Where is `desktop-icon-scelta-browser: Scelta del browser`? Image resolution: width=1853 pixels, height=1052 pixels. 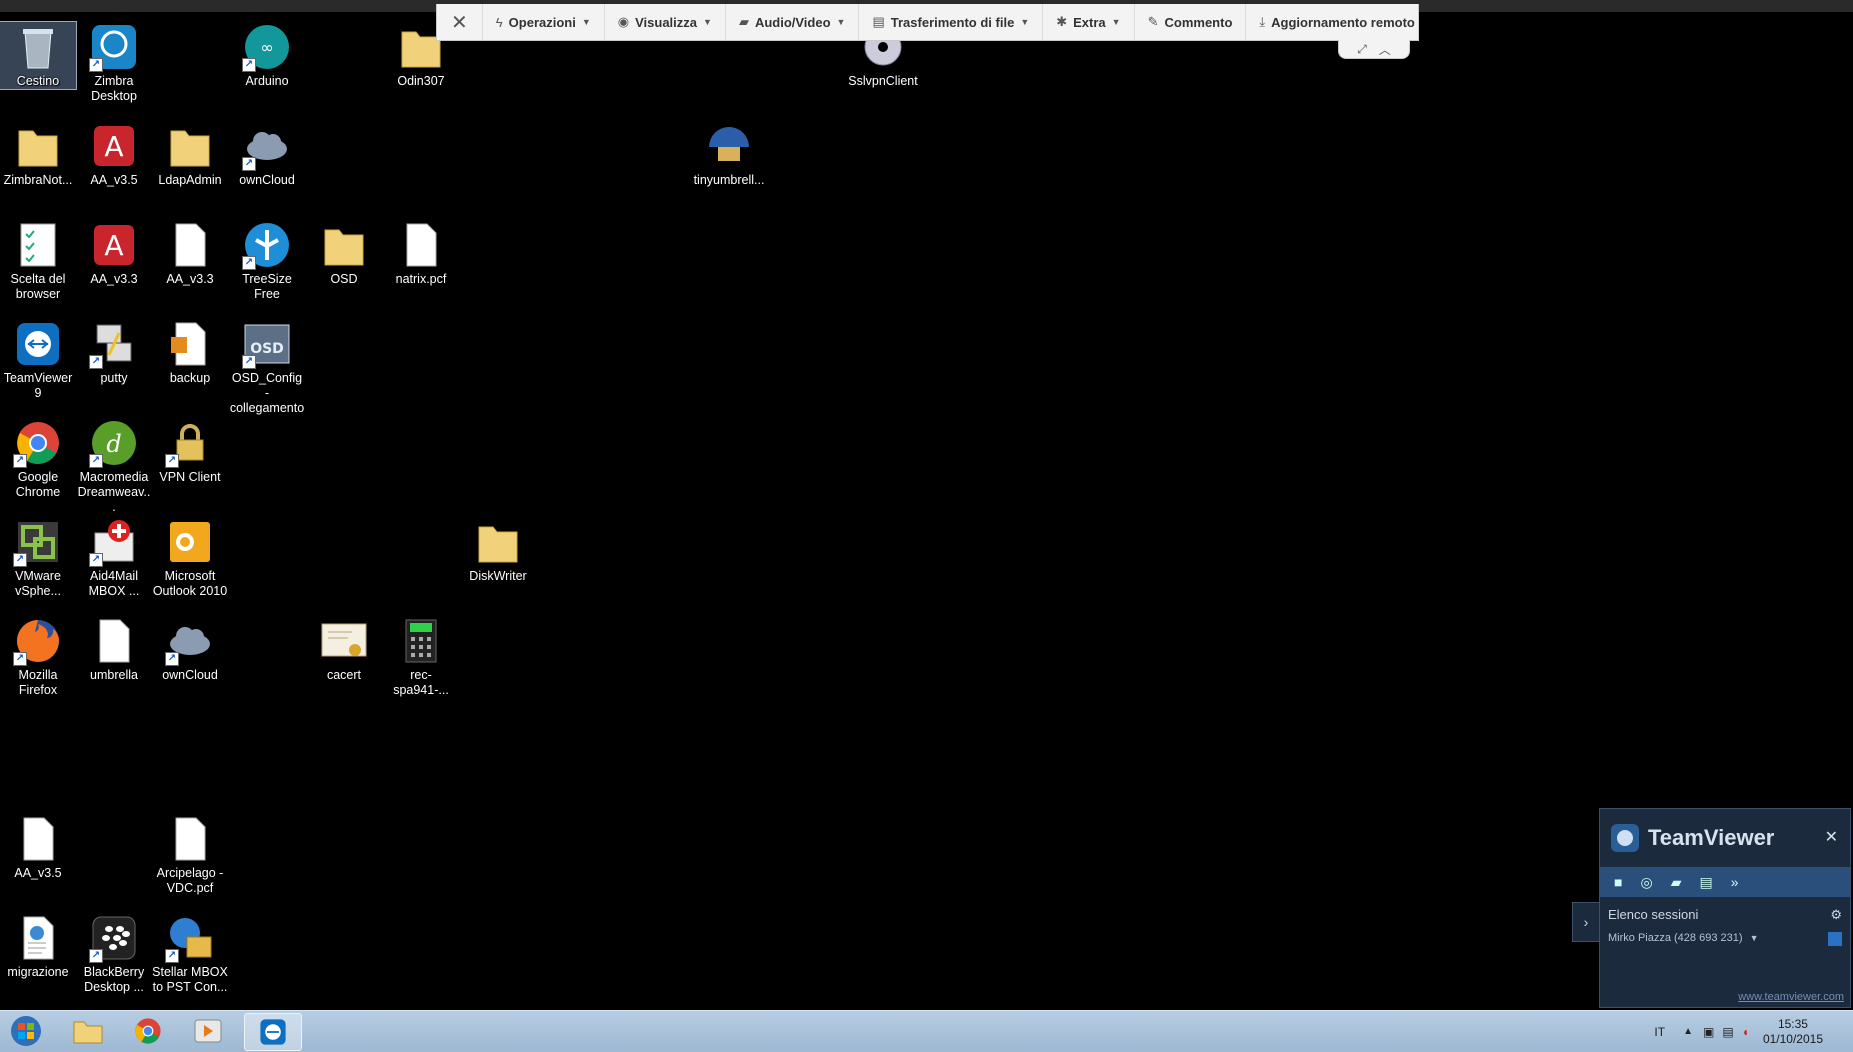
desktop-icon-scelta-browser: Scelta del browser is located at coordinates (38, 261).